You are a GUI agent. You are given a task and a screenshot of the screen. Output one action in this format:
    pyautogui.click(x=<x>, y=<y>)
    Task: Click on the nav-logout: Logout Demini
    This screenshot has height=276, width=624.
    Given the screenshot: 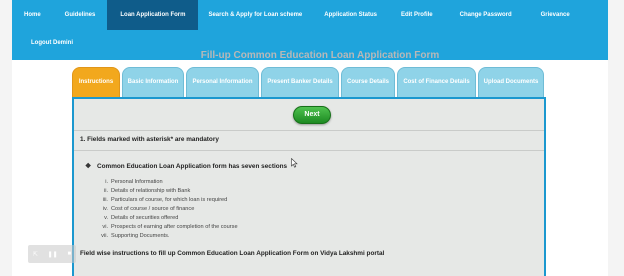 What is the action you would take?
    pyautogui.click(x=52, y=43)
    